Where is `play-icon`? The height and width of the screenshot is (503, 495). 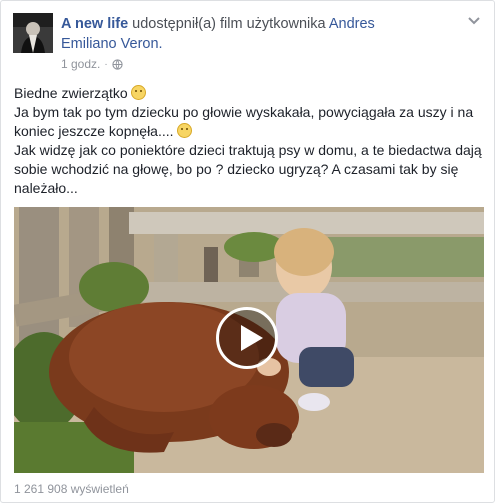 play-icon is located at coordinates (247, 338).